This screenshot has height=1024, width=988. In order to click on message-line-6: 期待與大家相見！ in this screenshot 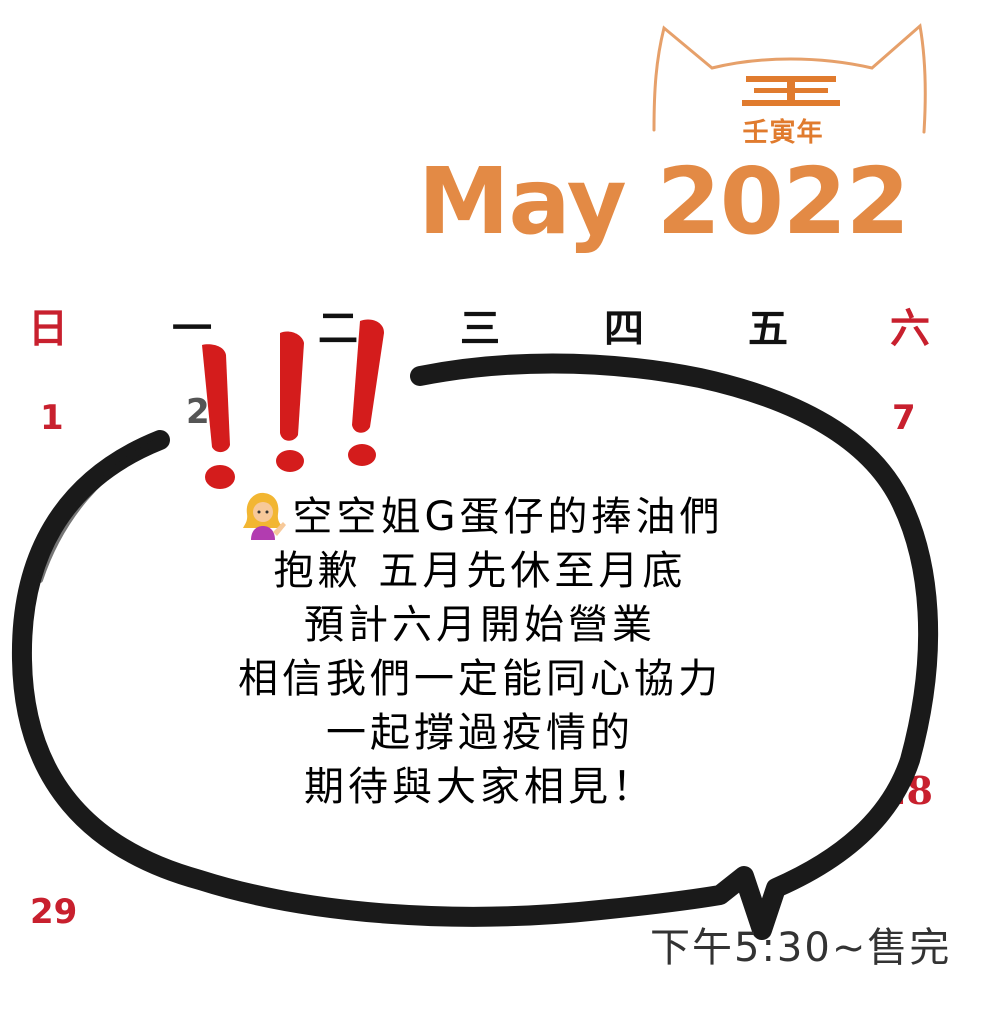, I will do `click(480, 787)`.